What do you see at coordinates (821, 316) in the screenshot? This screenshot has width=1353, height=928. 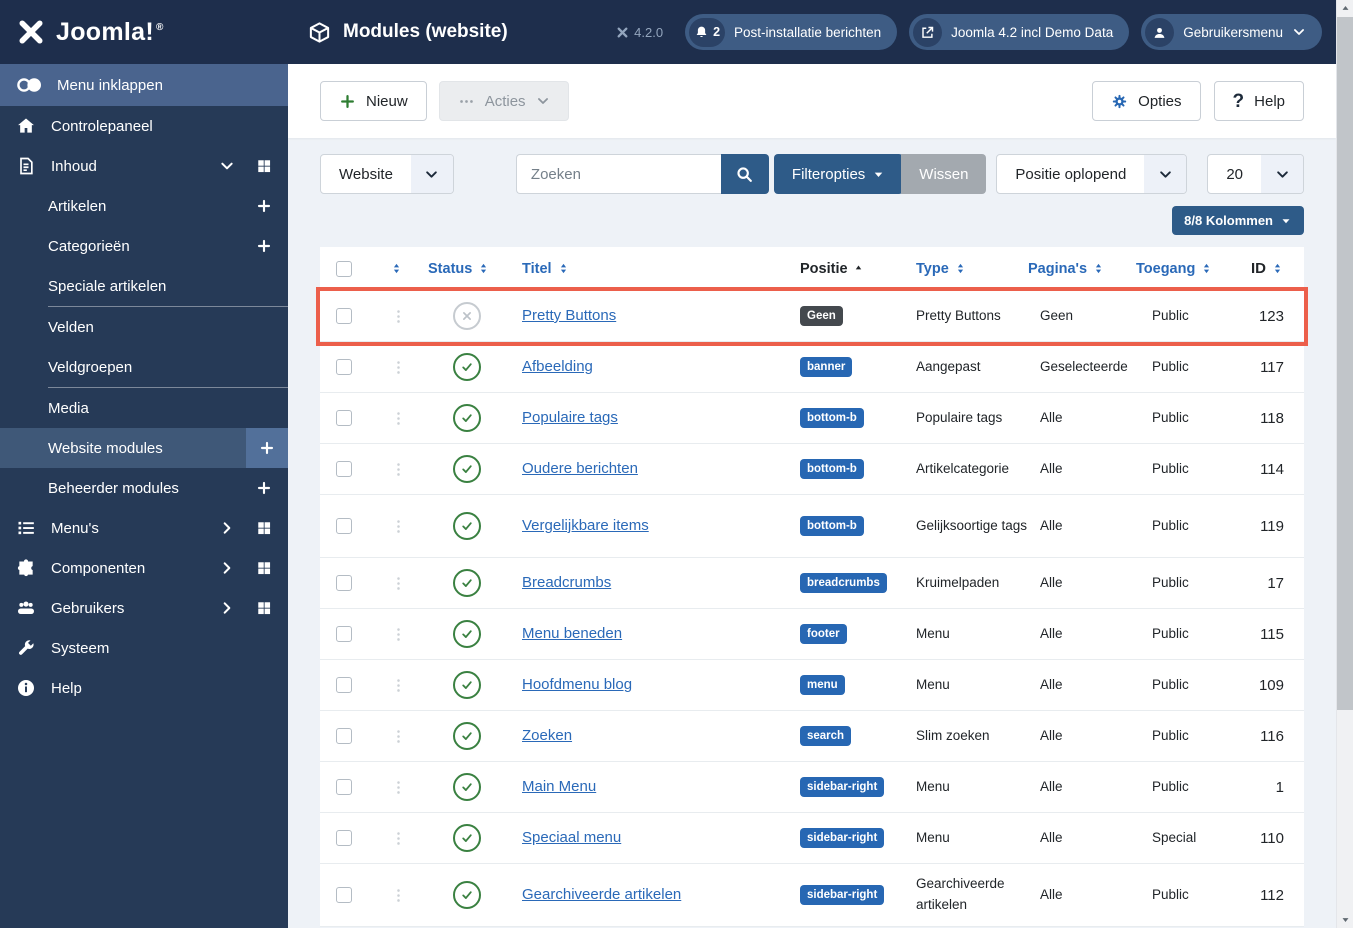 I see `position-badge: Geen` at bounding box center [821, 316].